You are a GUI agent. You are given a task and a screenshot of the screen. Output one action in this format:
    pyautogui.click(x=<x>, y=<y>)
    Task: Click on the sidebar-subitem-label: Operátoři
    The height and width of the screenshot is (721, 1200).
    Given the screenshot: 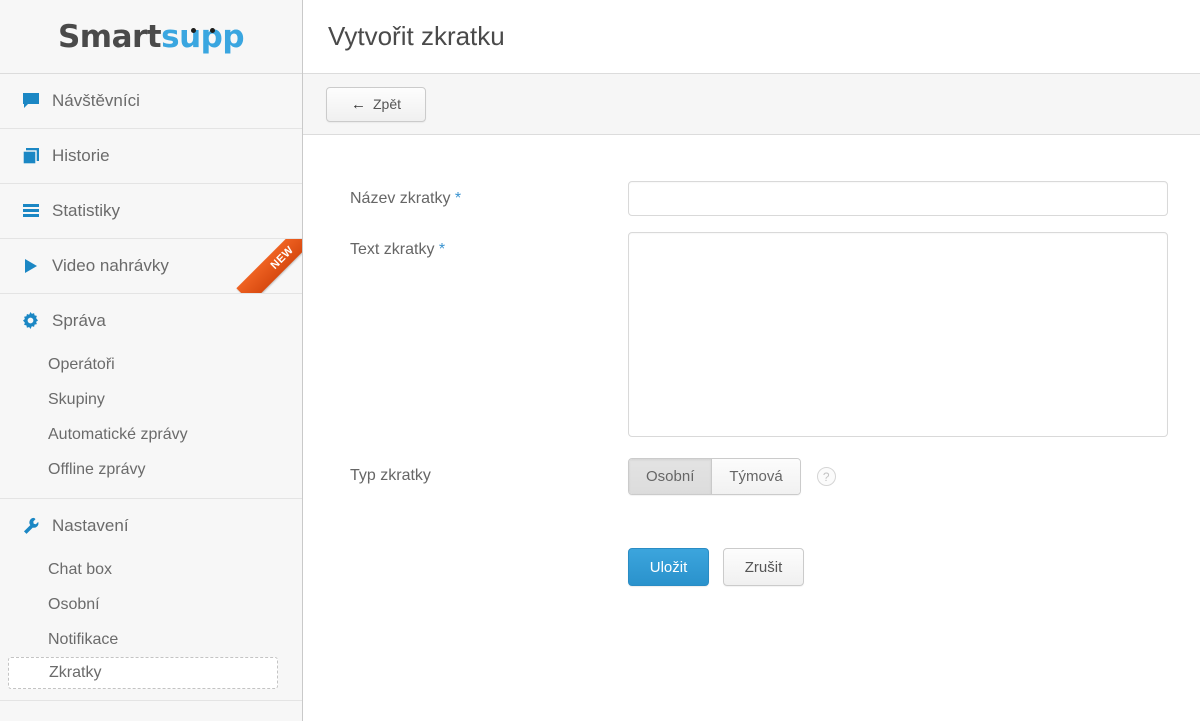 What is the action you would take?
    pyautogui.click(x=81, y=364)
    